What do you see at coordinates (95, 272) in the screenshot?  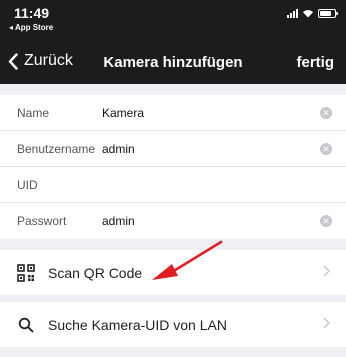 I see `scan-qr-label: Scan QR Code` at bounding box center [95, 272].